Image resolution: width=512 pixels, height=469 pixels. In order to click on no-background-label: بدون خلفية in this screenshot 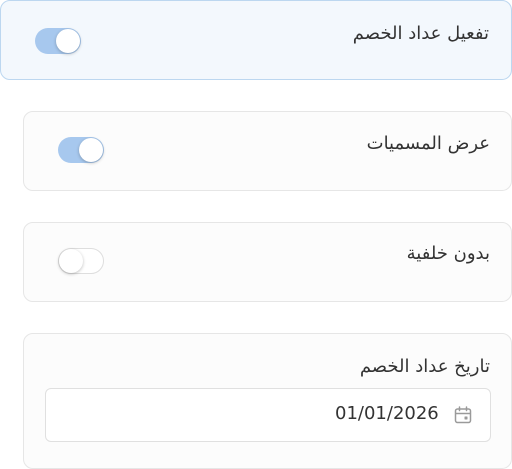, I will do `click(448, 253)`.